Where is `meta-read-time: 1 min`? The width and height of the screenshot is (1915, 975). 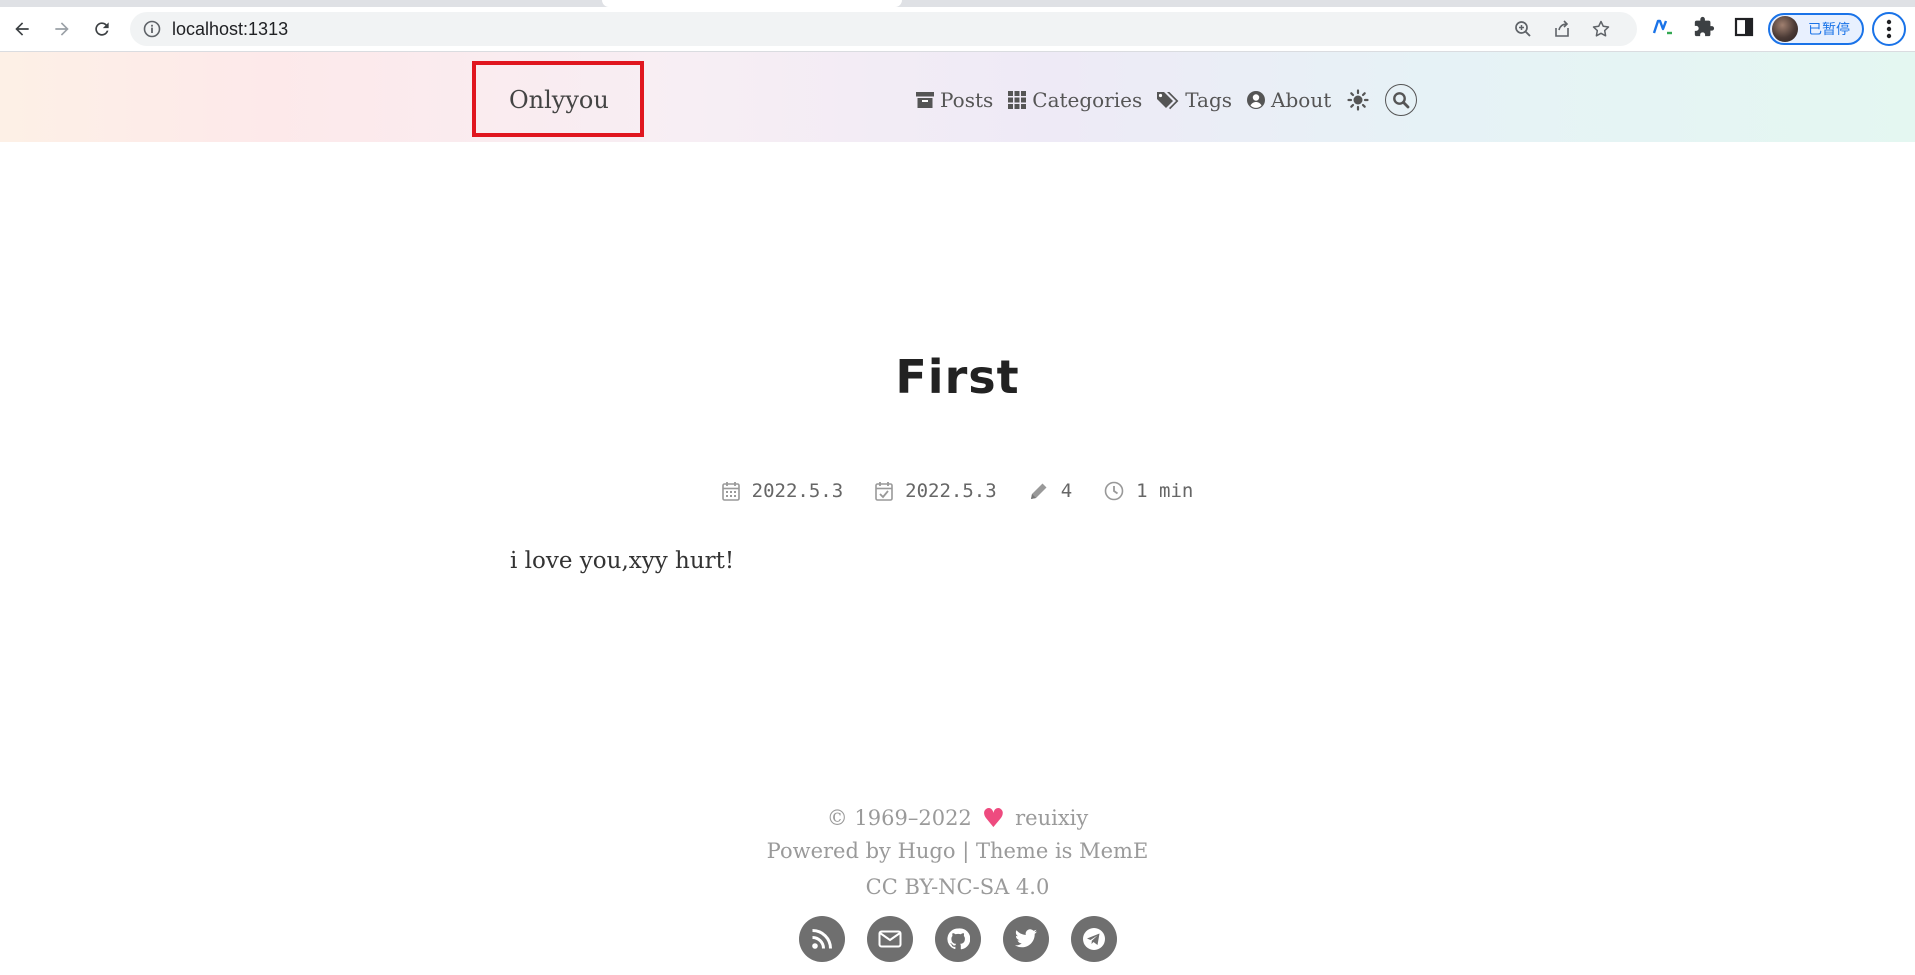 meta-read-time: 1 min is located at coordinates (1148, 491).